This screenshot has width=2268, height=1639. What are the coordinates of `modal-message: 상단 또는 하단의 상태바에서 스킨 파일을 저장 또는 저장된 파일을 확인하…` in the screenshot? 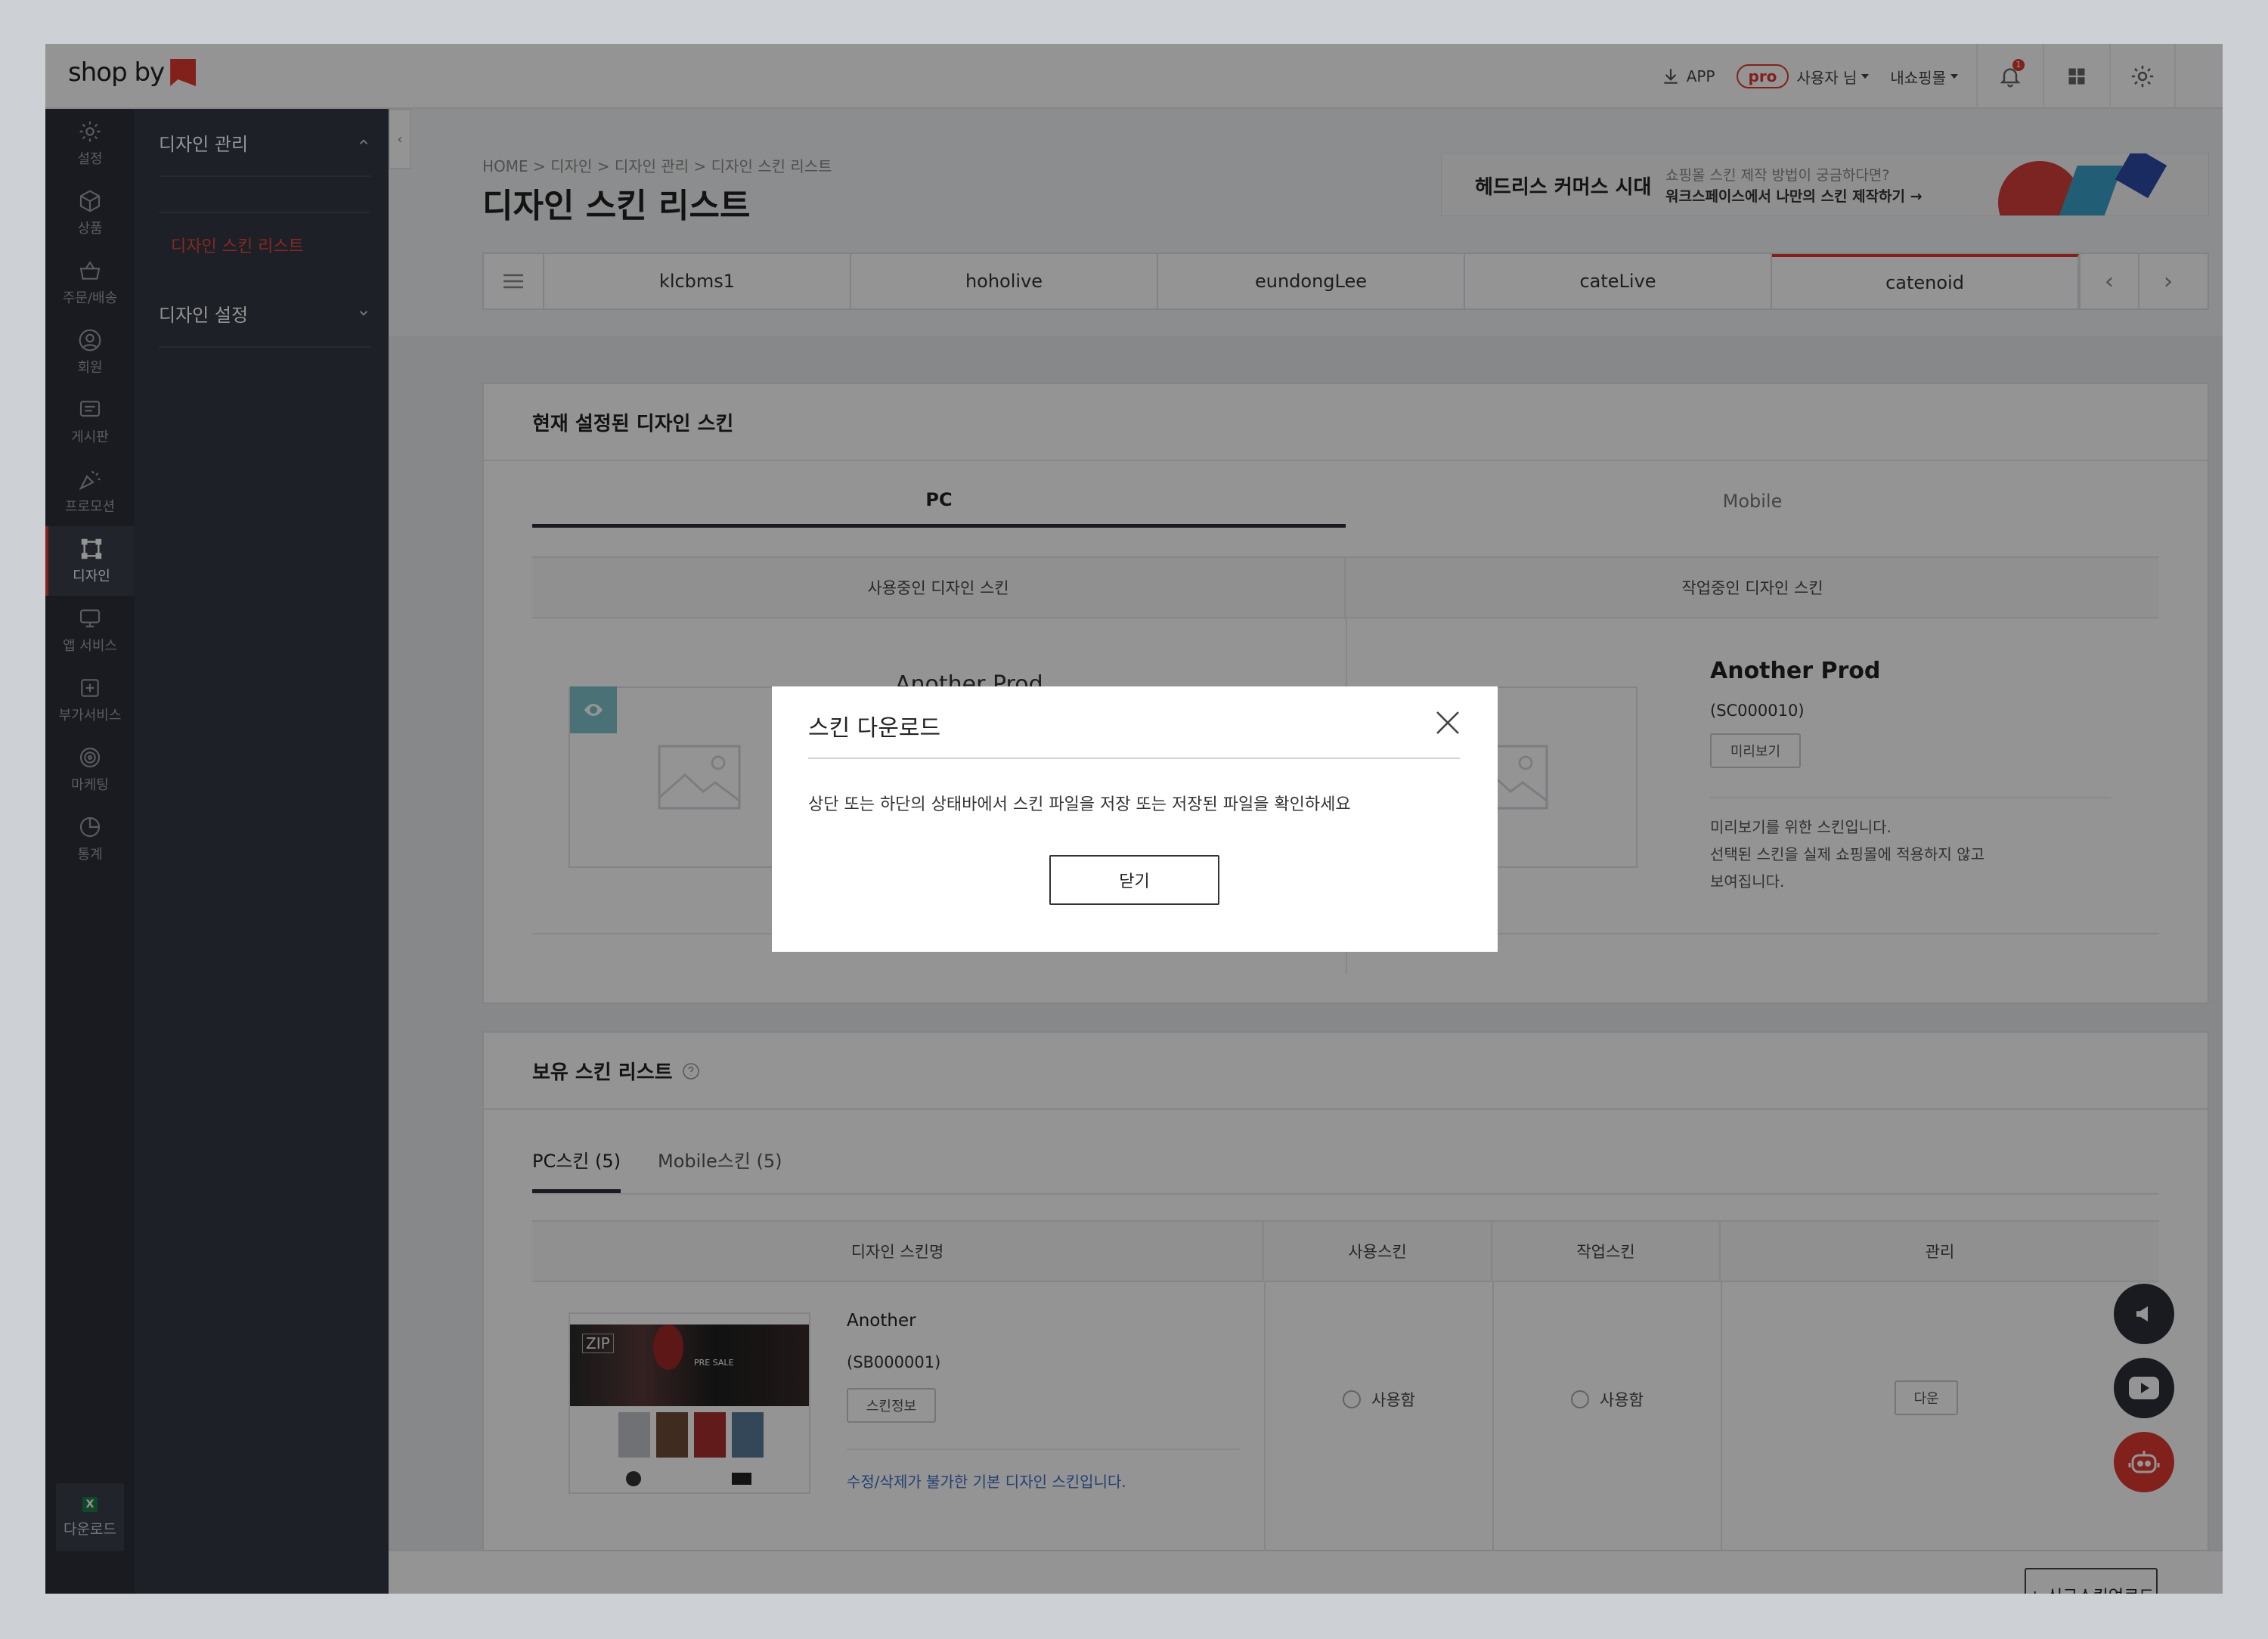 It's located at (1079, 804).